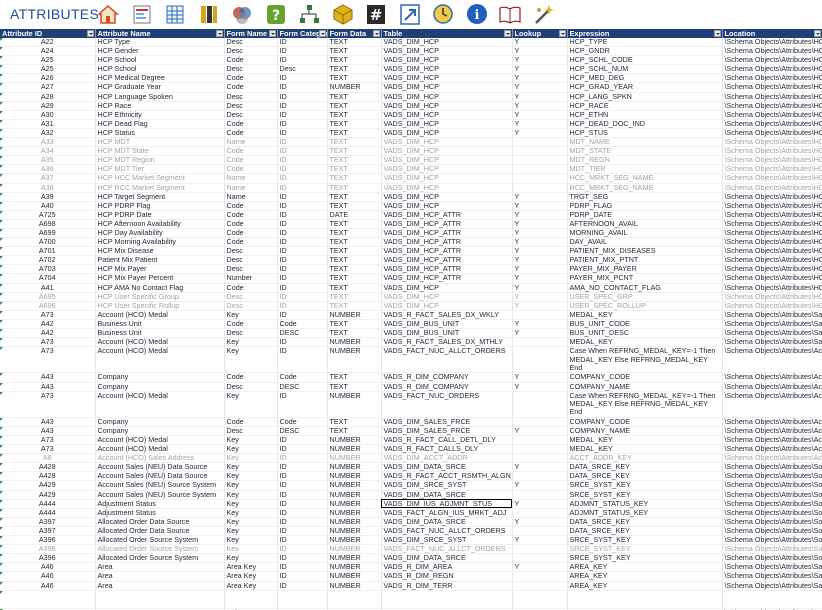  Describe the element at coordinates (645, 324) in the screenshot. I see `expression-cell: BUS_UNIT_CODE` at that location.